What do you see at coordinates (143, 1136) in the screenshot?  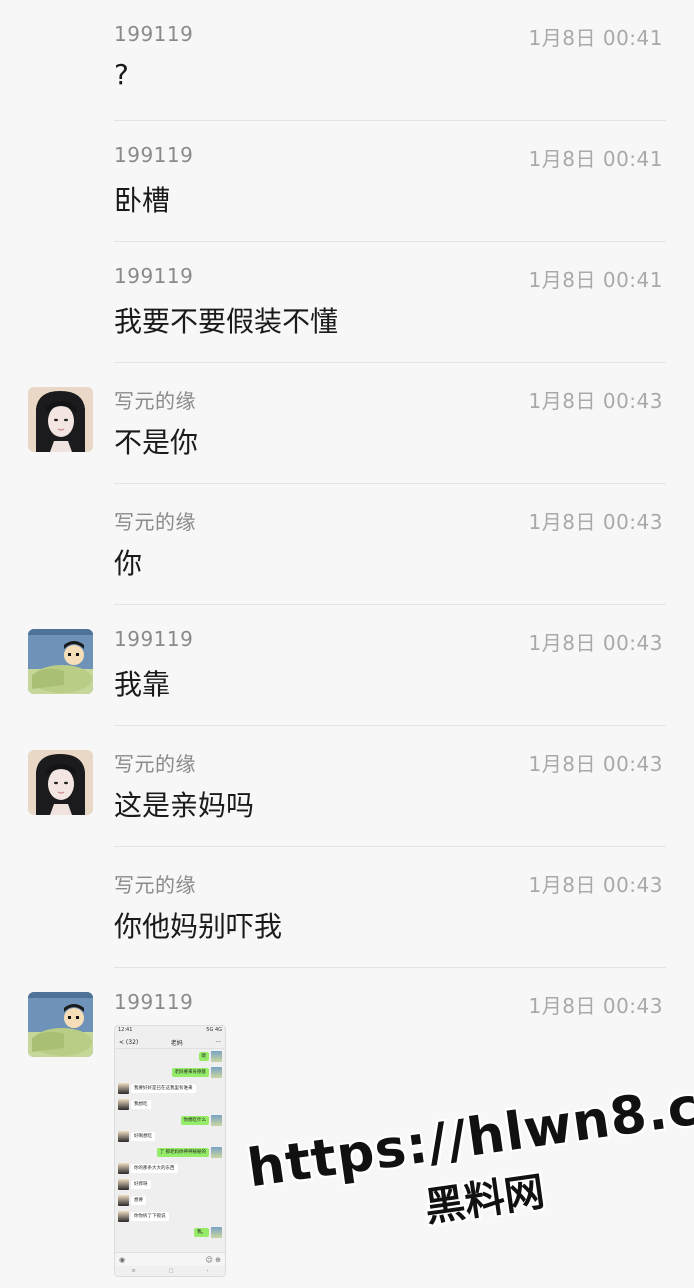 I see `thumbnail-bubble: 好啊想吃` at bounding box center [143, 1136].